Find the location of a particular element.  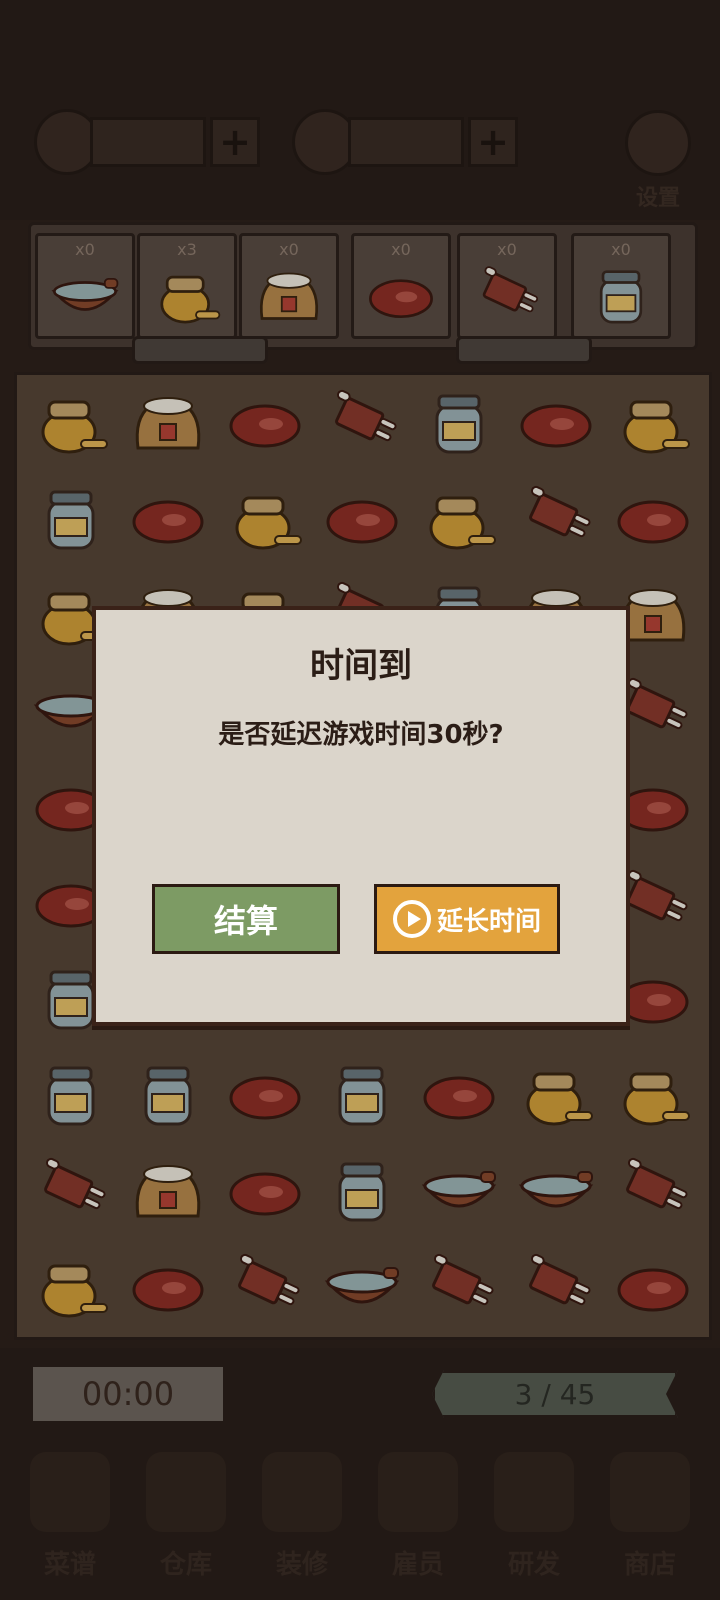

settle-button: 结算 is located at coordinates (246, 919).